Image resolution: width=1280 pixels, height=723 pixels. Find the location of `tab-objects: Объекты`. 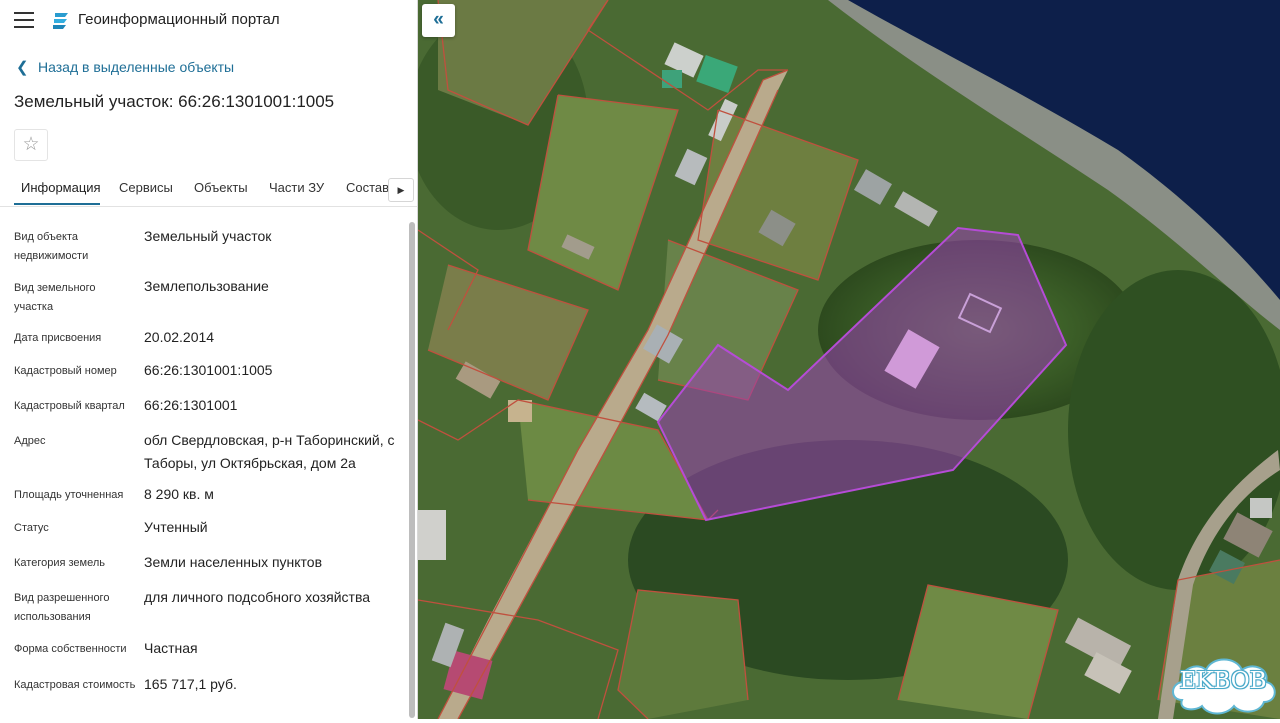

tab-objects: Объекты is located at coordinates (221, 187).